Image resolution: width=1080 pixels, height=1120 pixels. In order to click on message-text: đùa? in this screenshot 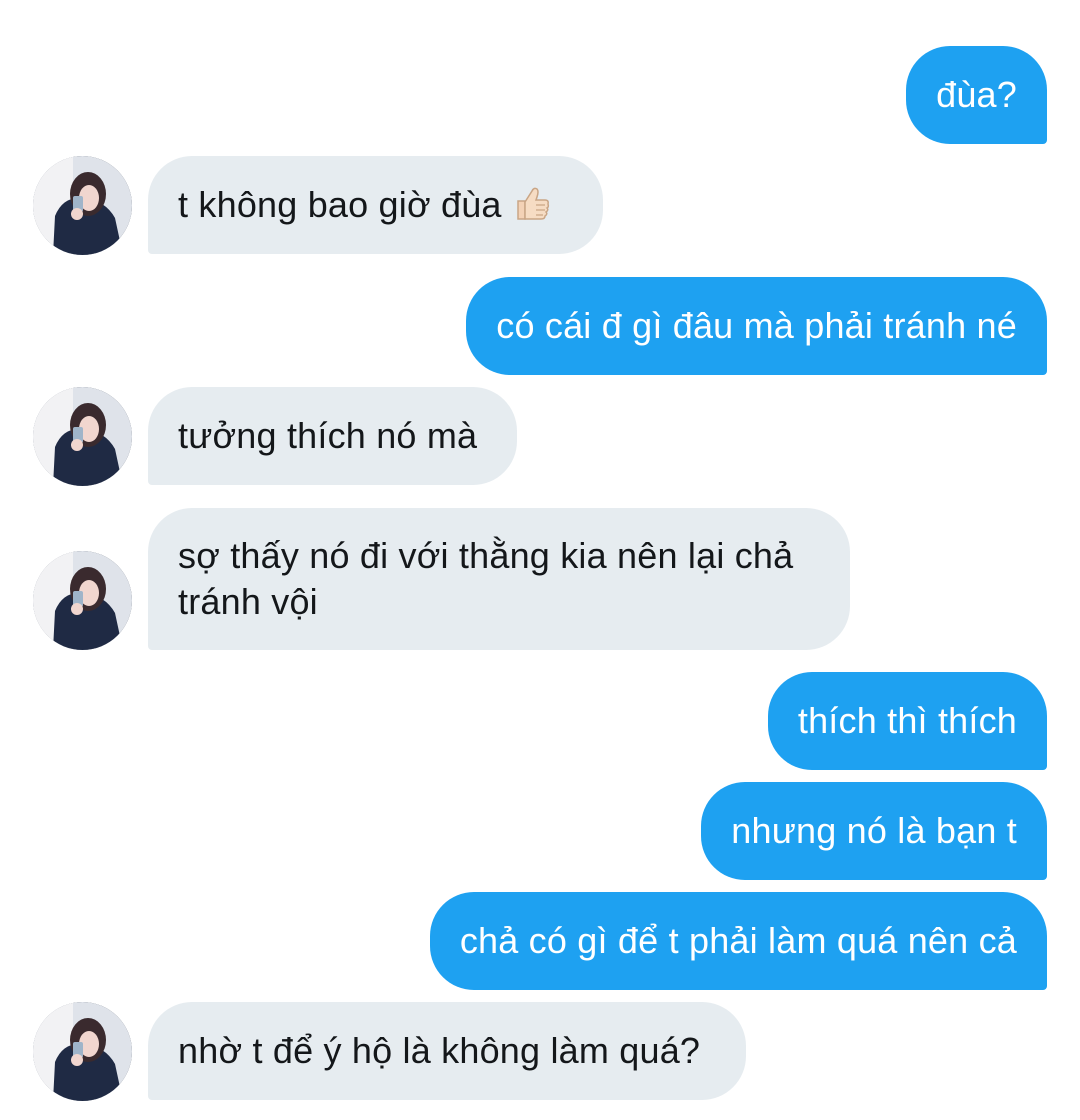, I will do `click(976, 94)`.